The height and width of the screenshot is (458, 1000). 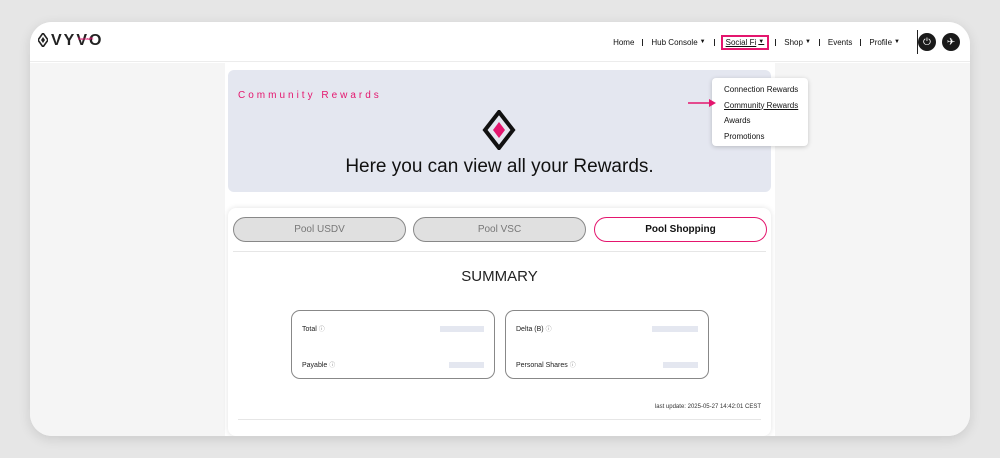 I want to click on last-update-timestamp: last update: 2025-05-27 14:42:01 CEST, so click(x=707, y=407).